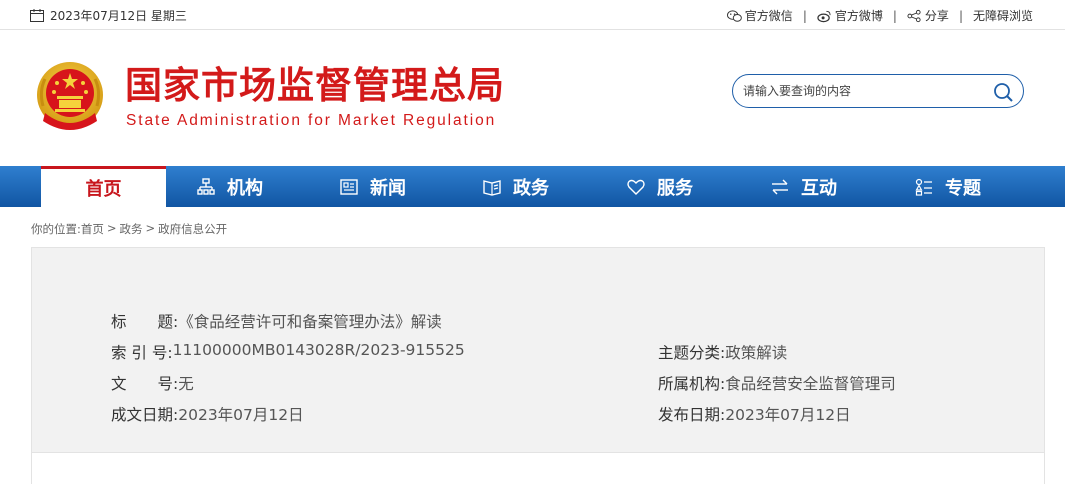  What do you see at coordinates (318, 350) in the screenshot?
I see `index-value: 11100000MB0143028R/2023-915525` at bounding box center [318, 350].